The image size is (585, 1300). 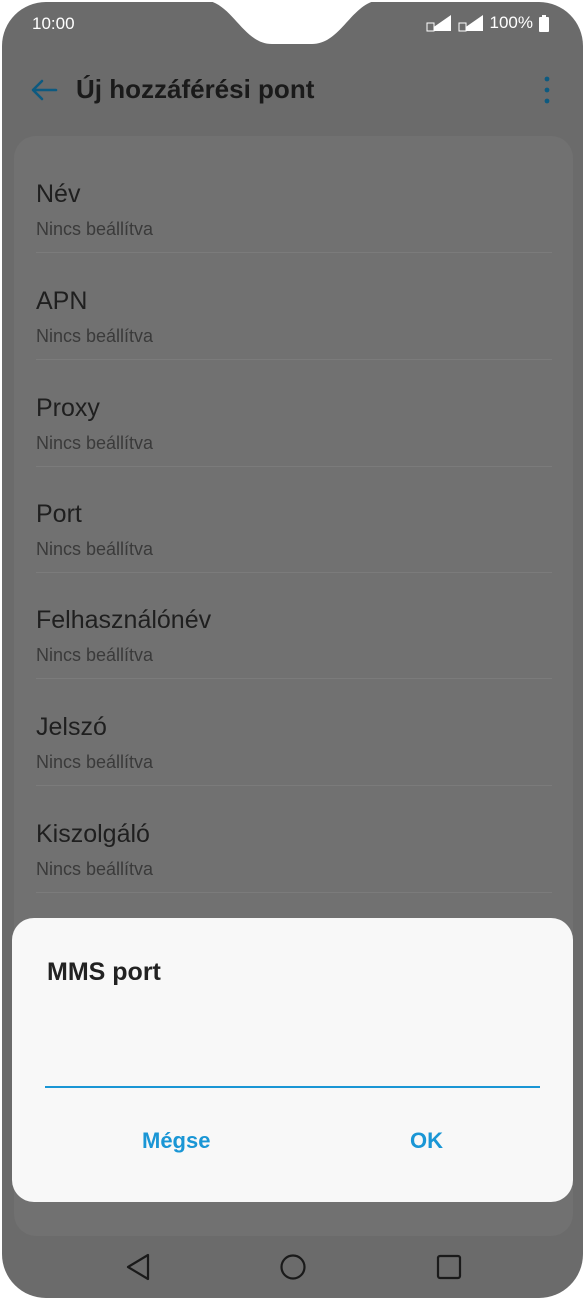 What do you see at coordinates (292, 1069) in the screenshot?
I see `mms-port-input` at bounding box center [292, 1069].